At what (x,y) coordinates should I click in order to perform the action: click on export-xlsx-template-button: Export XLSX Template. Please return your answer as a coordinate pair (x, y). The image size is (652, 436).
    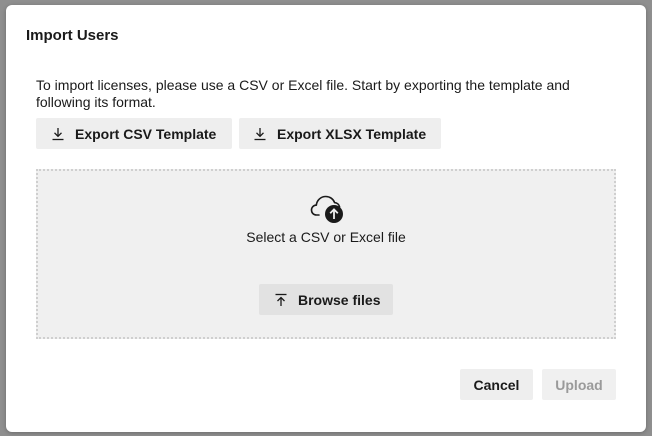
    Looking at the image, I should click on (340, 133).